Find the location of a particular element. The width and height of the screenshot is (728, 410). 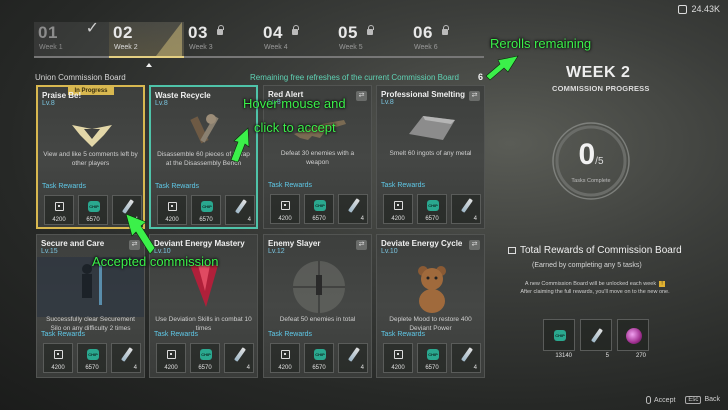

arrow-accepted-icon is located at coordinates (140, 234).